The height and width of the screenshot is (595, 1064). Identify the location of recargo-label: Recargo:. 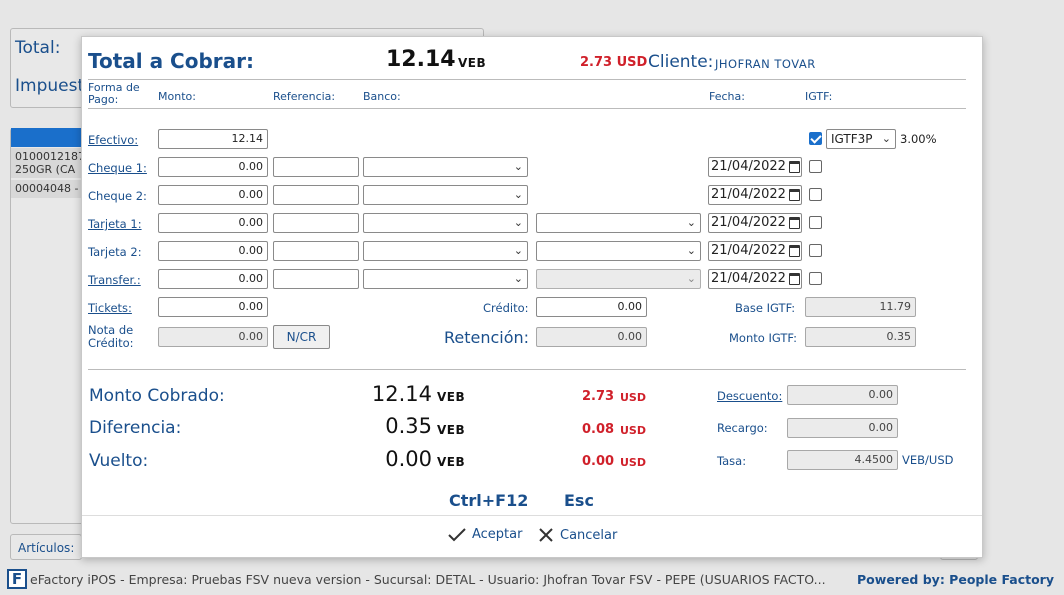
(742, 428).